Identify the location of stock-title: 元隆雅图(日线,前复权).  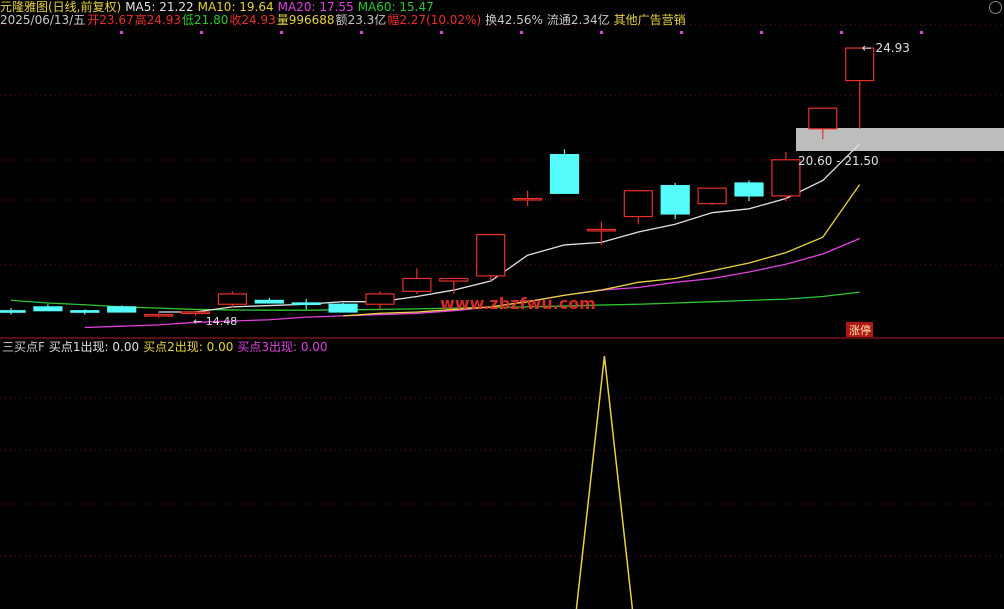
(61, 7).